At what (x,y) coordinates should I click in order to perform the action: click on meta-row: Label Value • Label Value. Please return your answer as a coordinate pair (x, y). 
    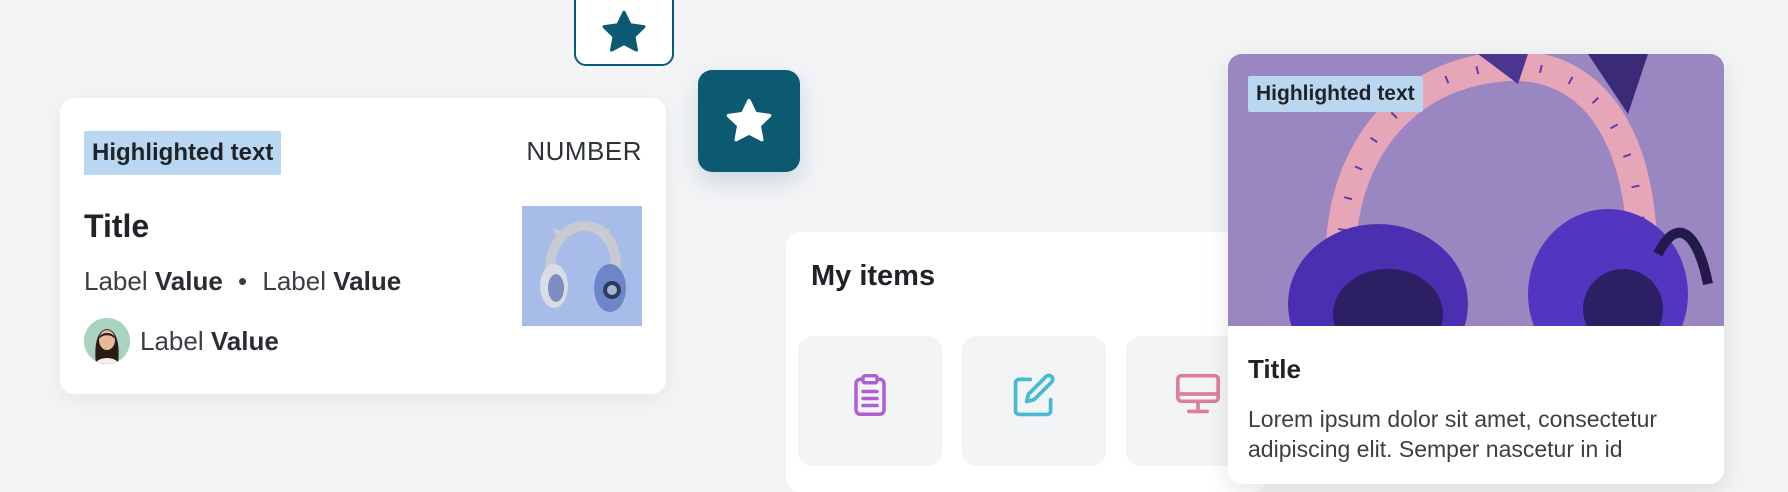
    Looking at the image, I should click on (242, 281).